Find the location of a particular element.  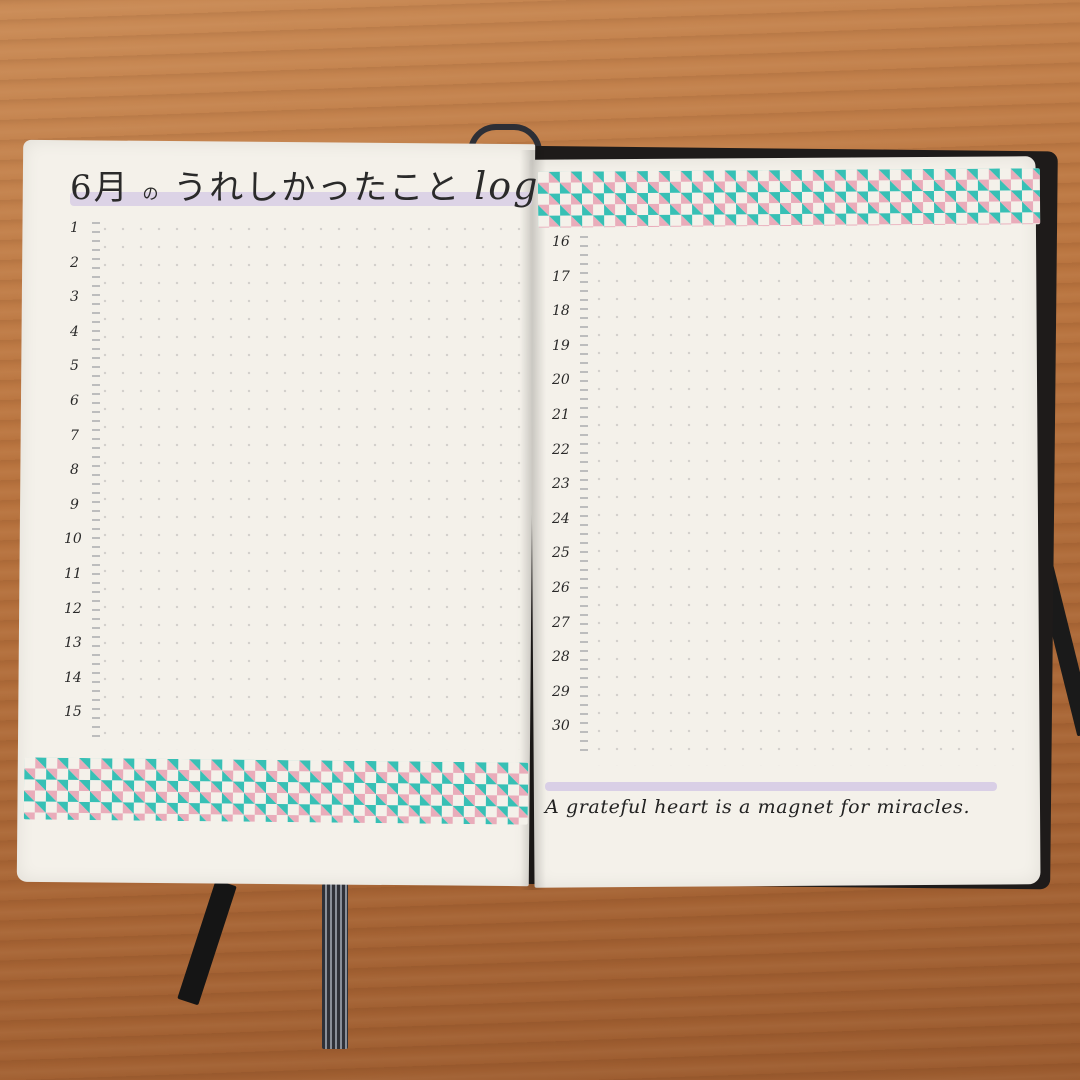

day-number: 24 is located at coordinates (561, 518).